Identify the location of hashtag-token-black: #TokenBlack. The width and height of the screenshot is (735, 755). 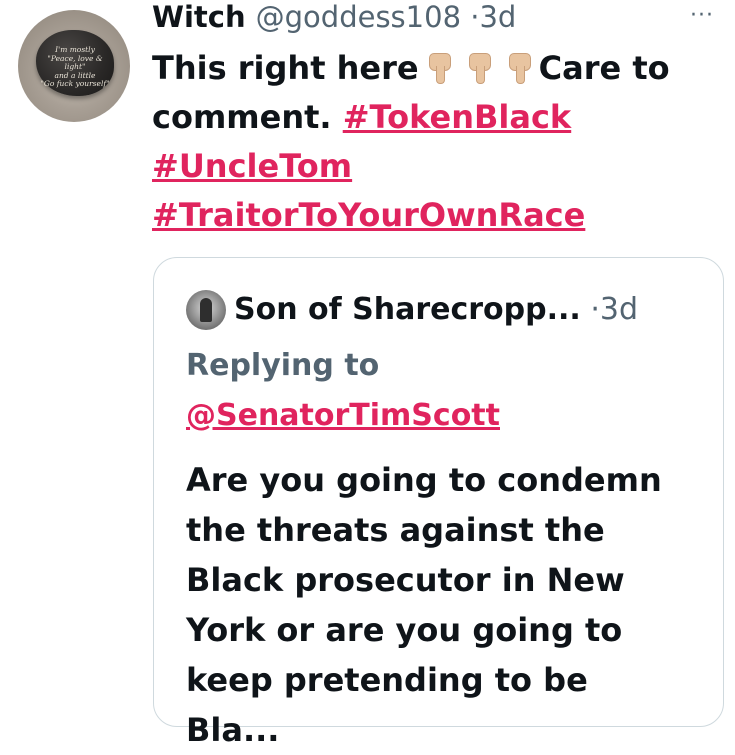
(457, 117).